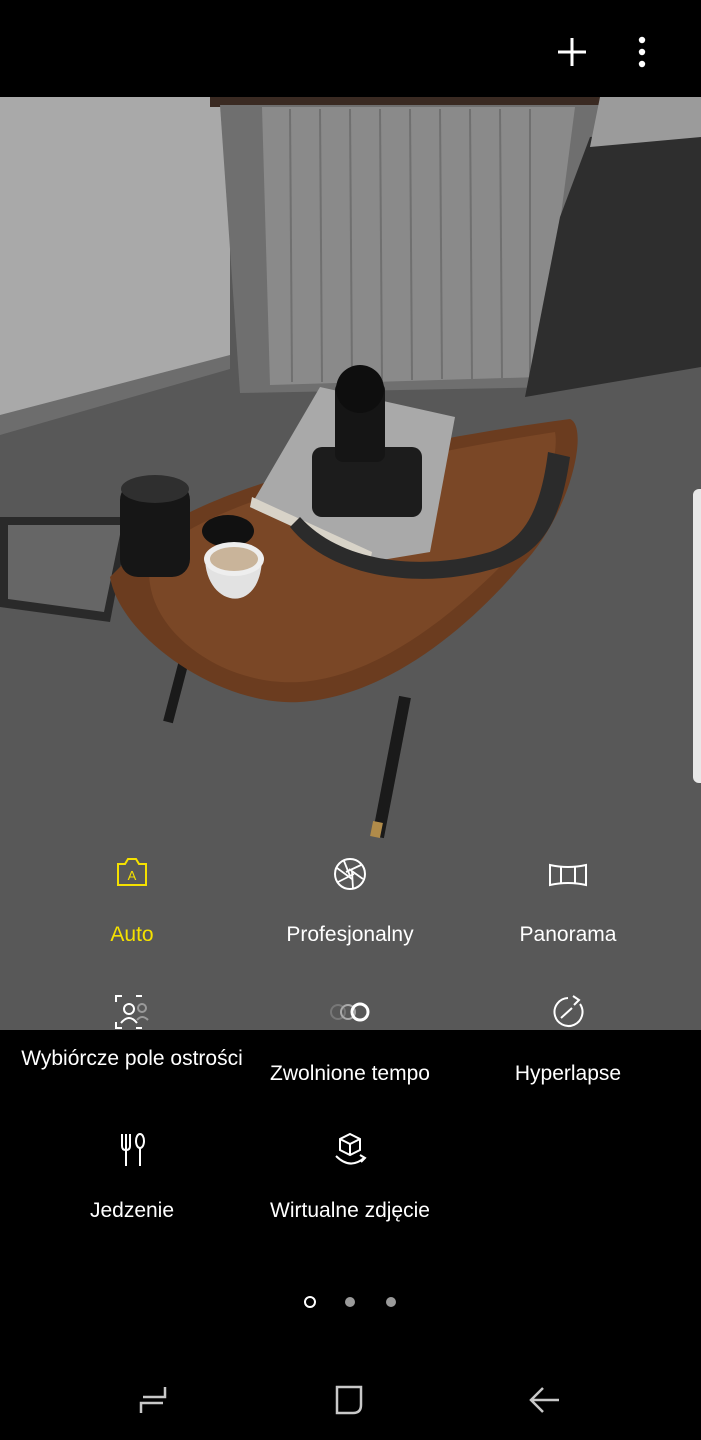 This screenshot has height=1440, width=701. Describe the element at coordinates (350, 874) in the screenshot. I see `aperture-icon` at that location.